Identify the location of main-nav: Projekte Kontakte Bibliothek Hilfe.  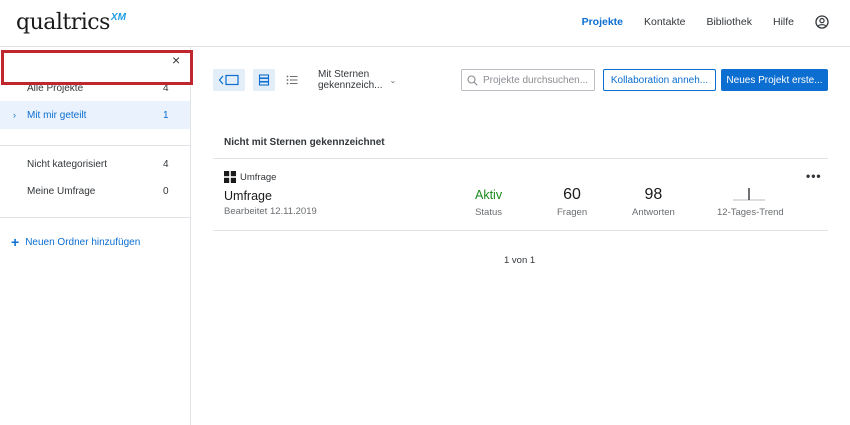
(716, 22).